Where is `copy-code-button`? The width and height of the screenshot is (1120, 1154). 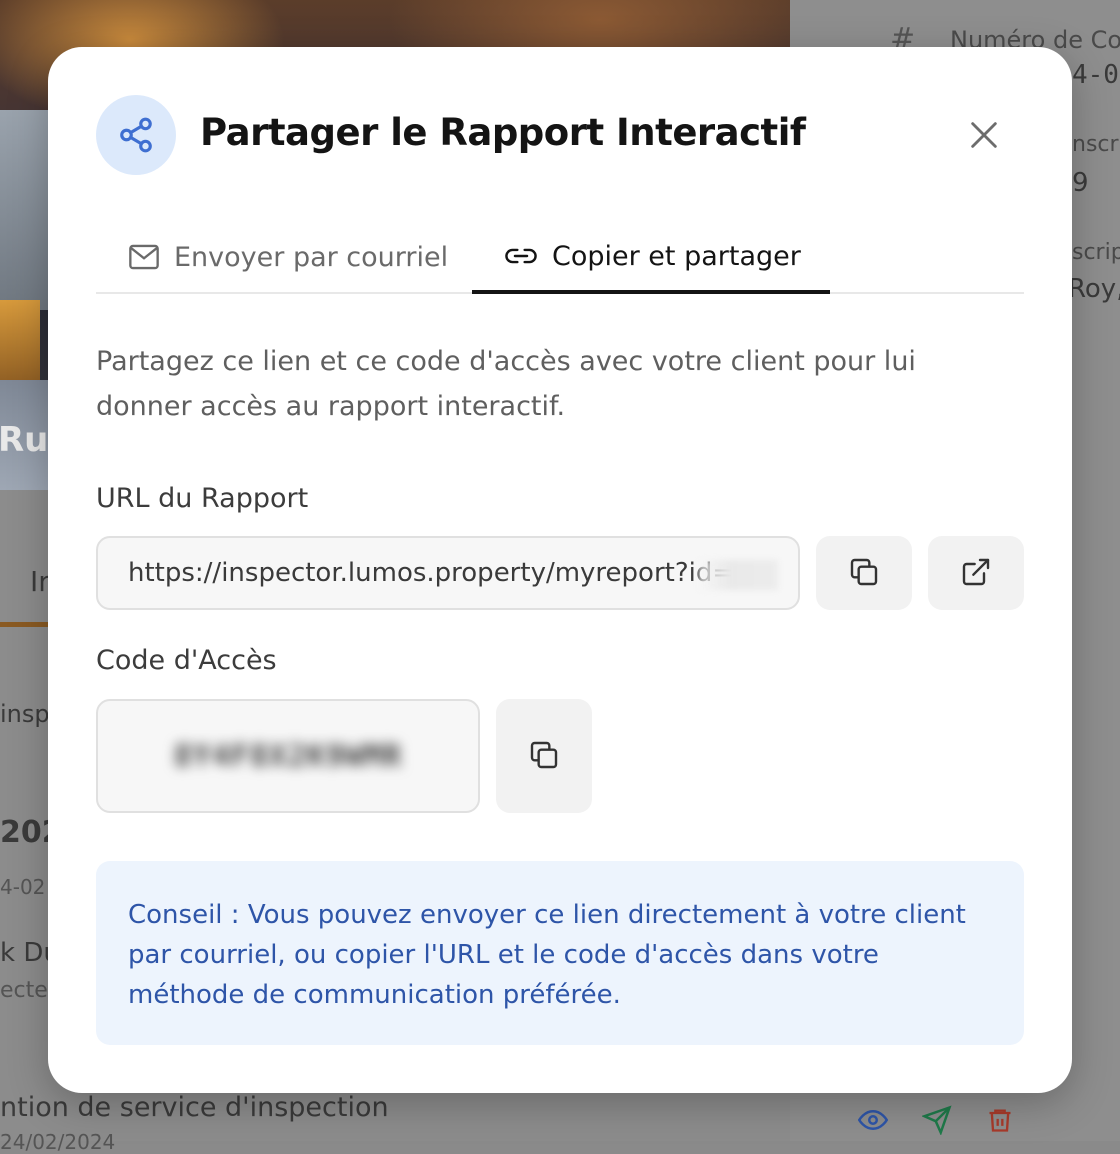
copy-code-button is located at coordinates (544, 756).